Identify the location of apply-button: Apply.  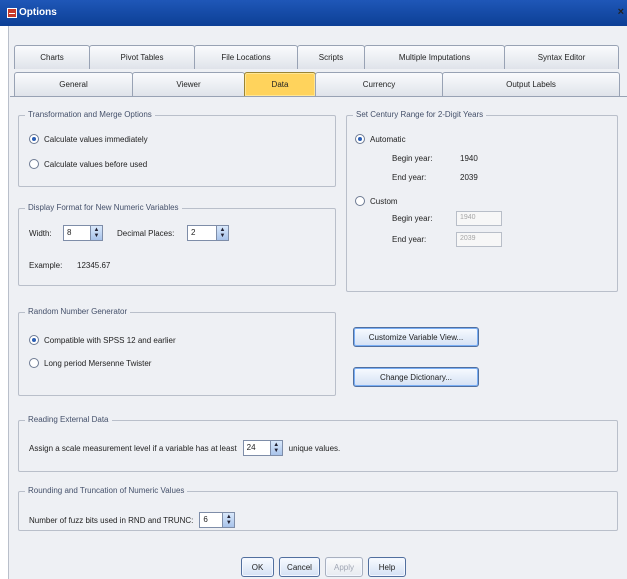
(344, 567).